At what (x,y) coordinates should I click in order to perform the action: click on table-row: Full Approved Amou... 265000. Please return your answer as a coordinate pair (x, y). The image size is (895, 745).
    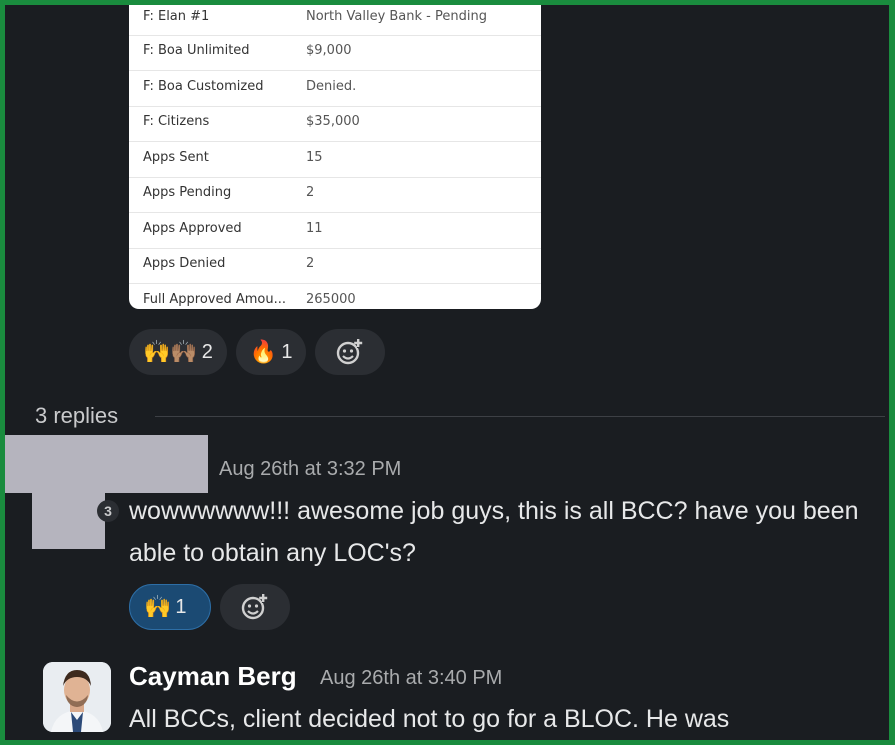
    Looking at the image, I should click on (335, 296).